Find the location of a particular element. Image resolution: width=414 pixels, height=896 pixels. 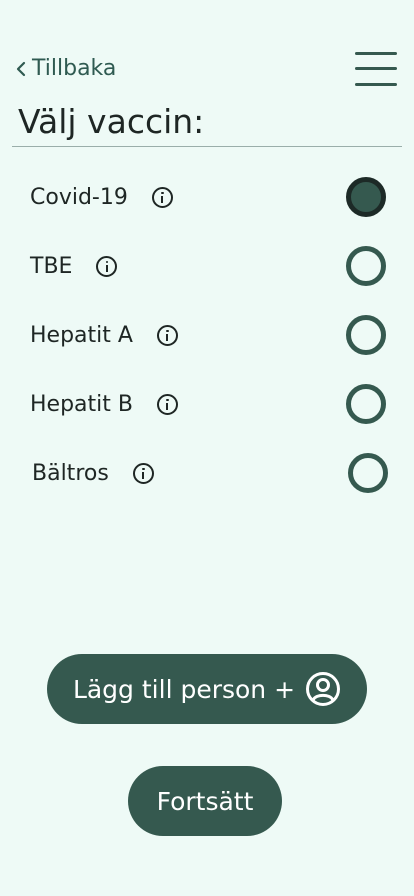

vaccine-option-tbe: TBE is located at coordinates (208, 266).